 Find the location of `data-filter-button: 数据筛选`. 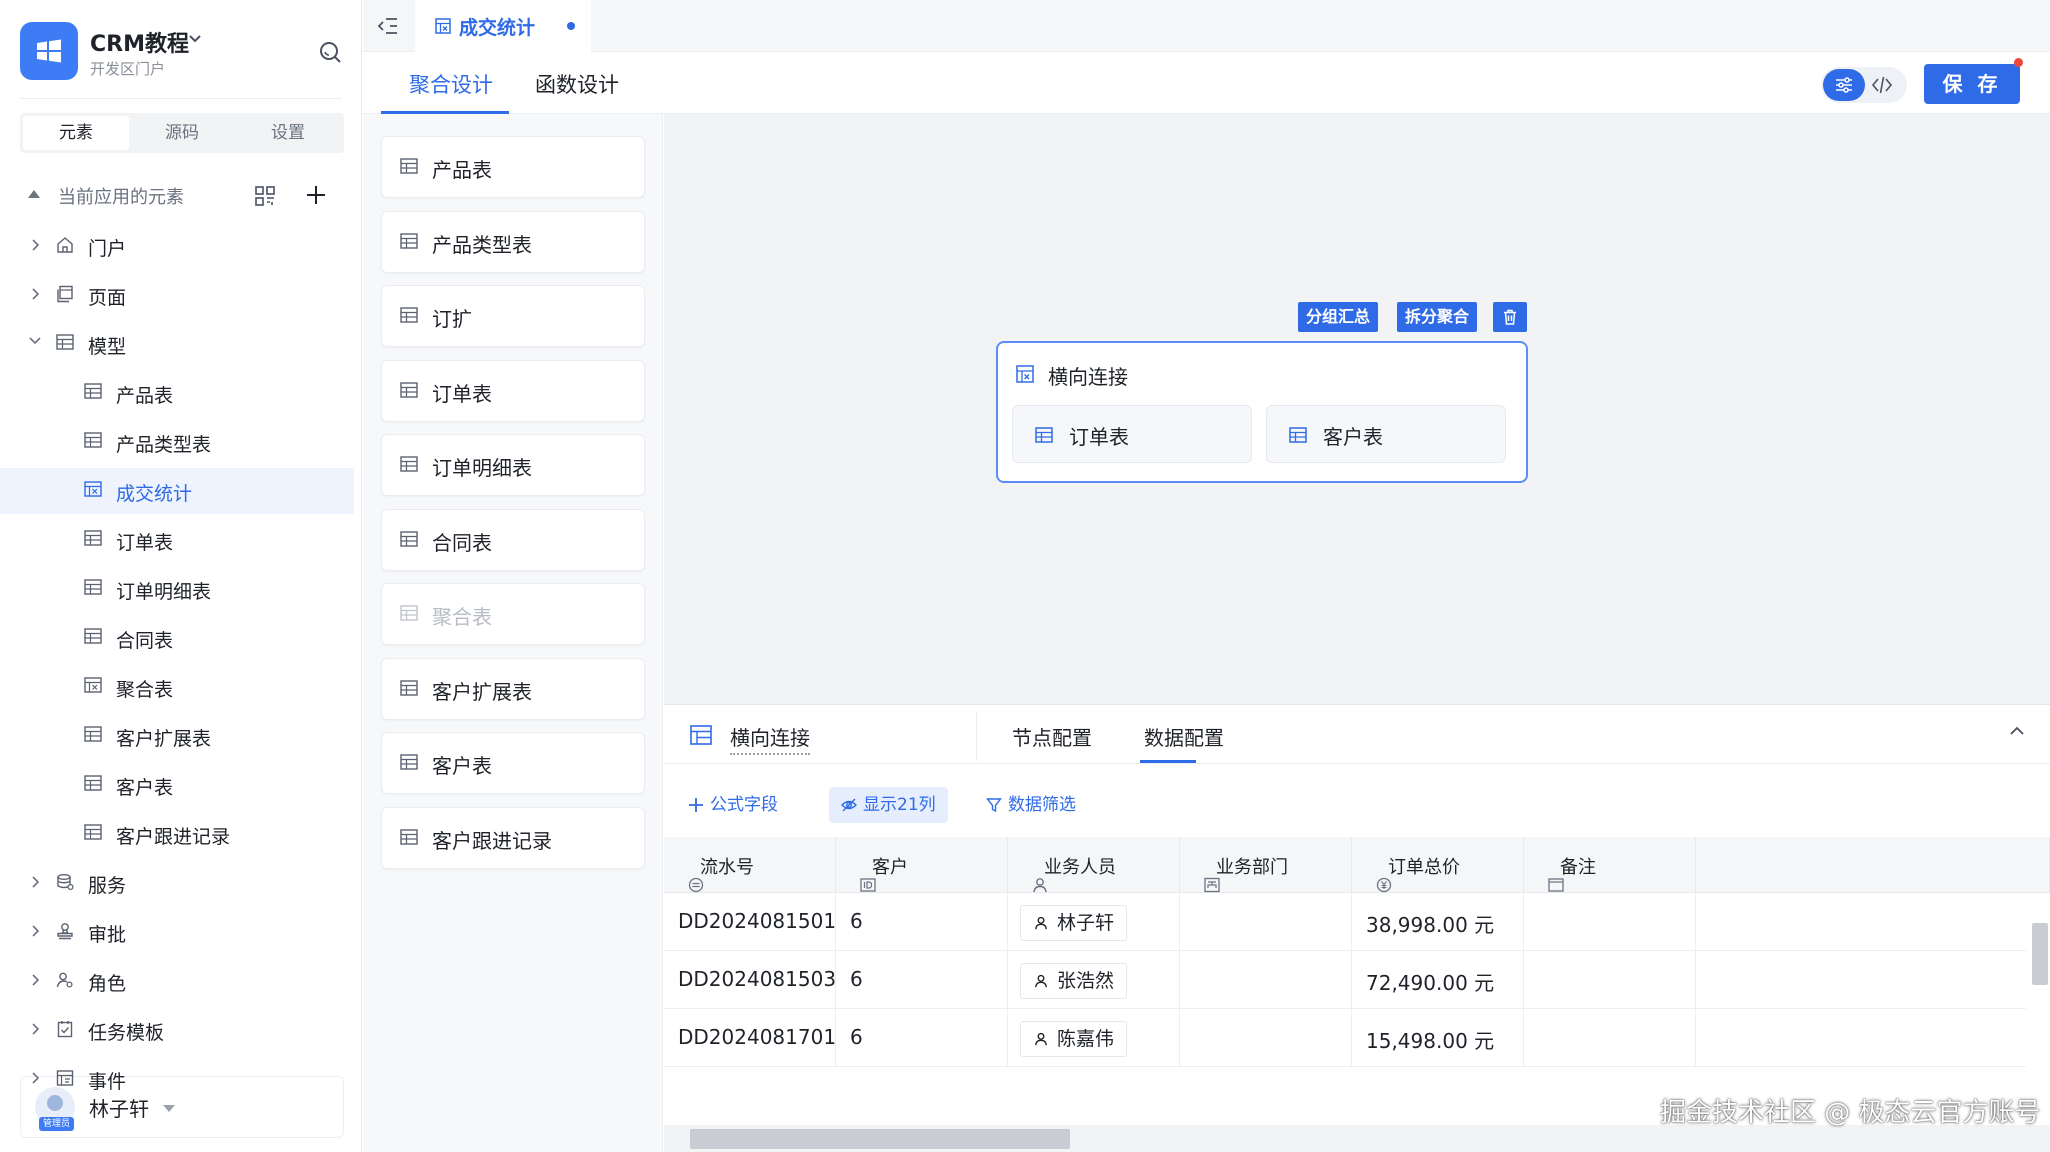

data-filter-button: 数据筛选 is located at coordinates (1031, 805).